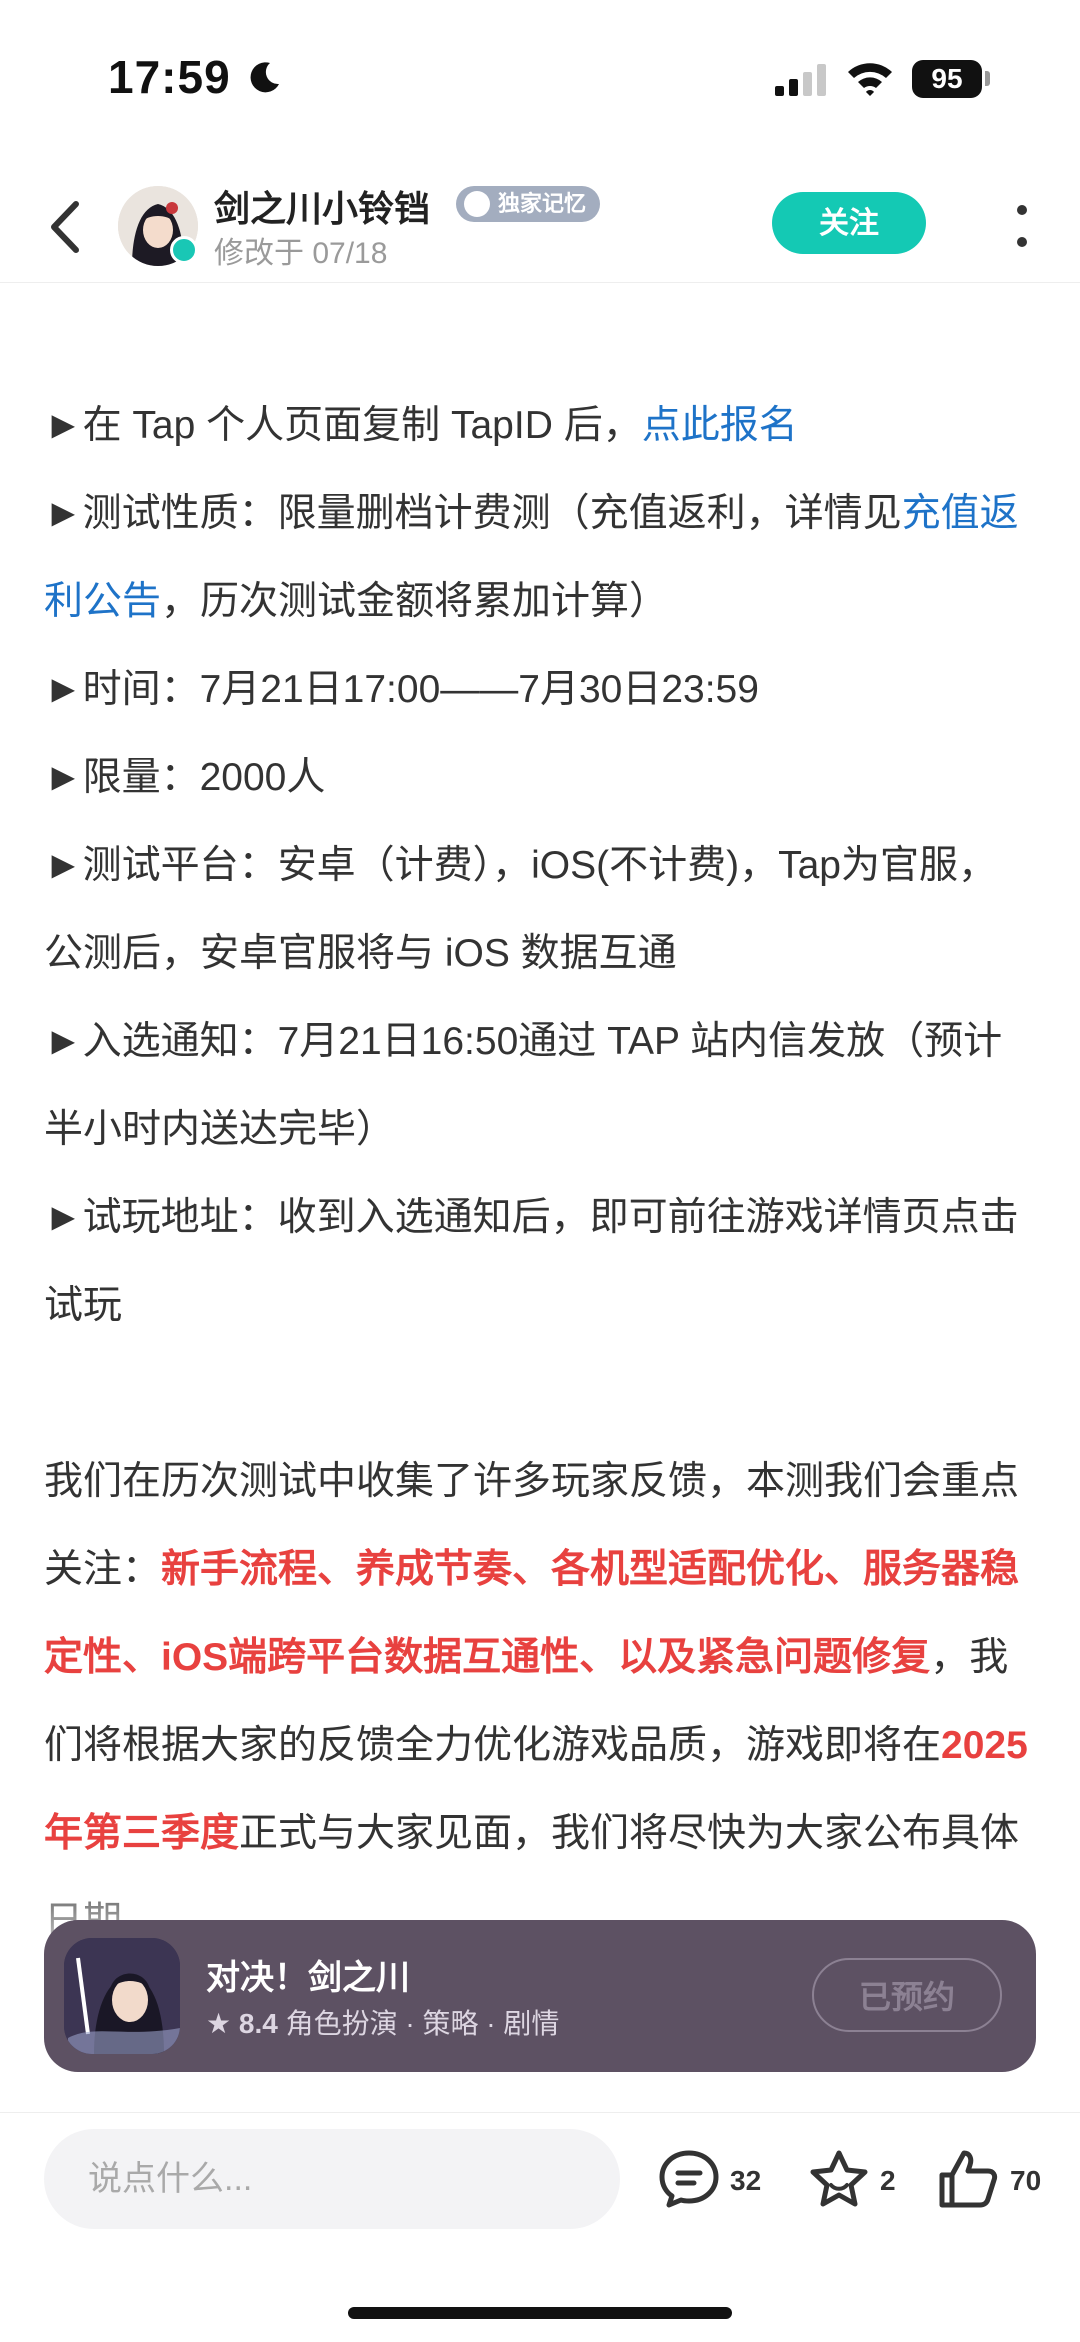  What do you see at coordinates (1026, 2180) in the screenshot?
I see `like-count: 70` at bounding box center [1026, 2180].